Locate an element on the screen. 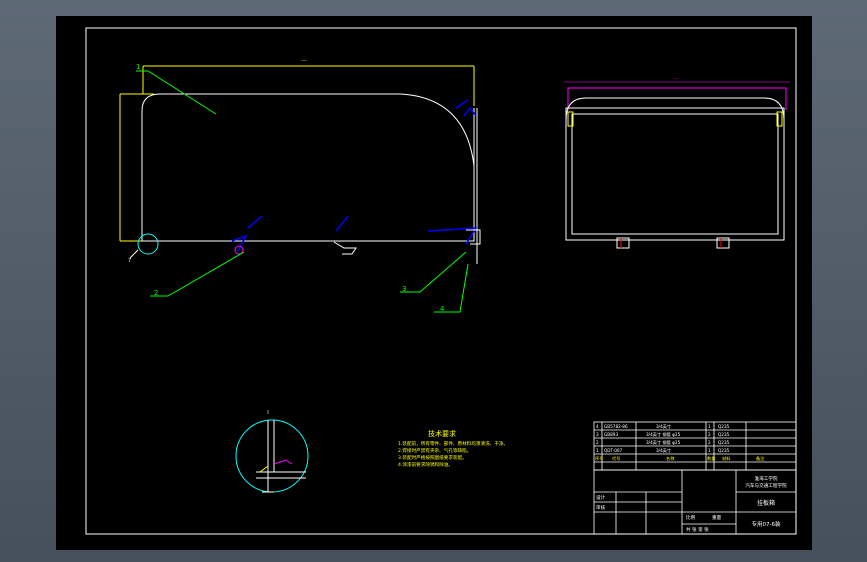  front-top-arc is located at coordinates (675, 109).